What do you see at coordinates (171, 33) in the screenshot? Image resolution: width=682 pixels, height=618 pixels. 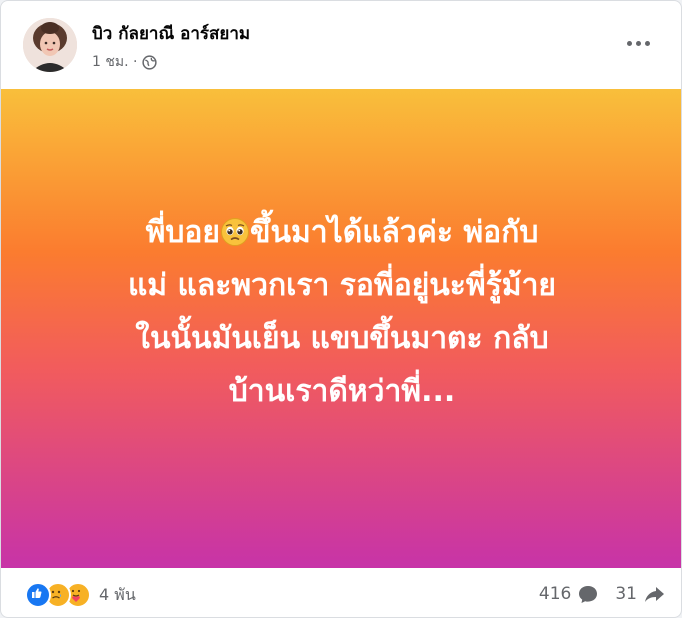 I see `author-name: บิว กัลยาณี อาร์สยาม` at bounding box center [171, 33].